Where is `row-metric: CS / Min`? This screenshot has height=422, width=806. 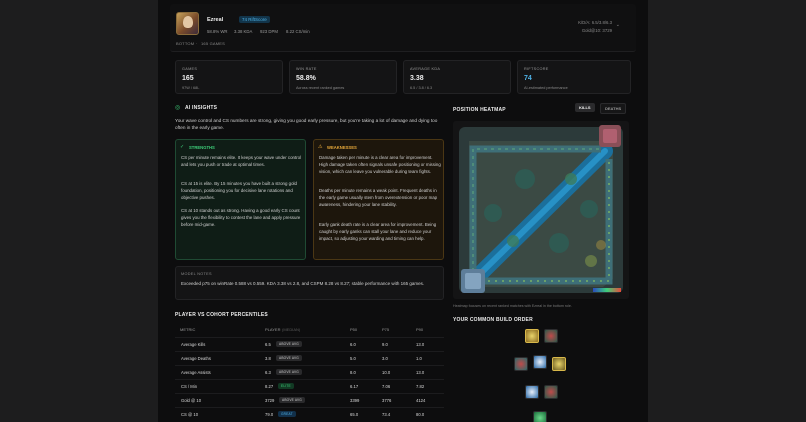 row-metric: CS / Min is located at coordinates (189, 386).